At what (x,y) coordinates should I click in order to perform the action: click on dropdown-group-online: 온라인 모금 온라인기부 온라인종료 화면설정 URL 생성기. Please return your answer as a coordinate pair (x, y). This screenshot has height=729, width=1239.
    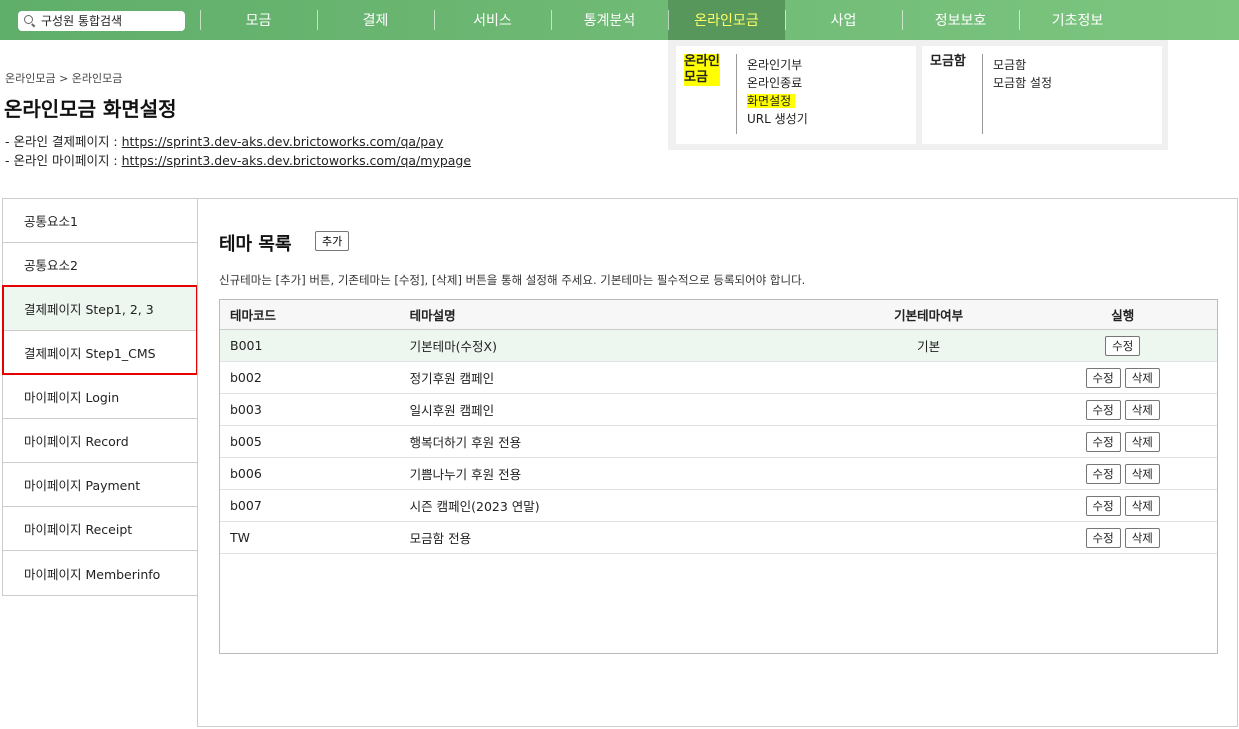
    Looking at the image, I should click on (796, 95).